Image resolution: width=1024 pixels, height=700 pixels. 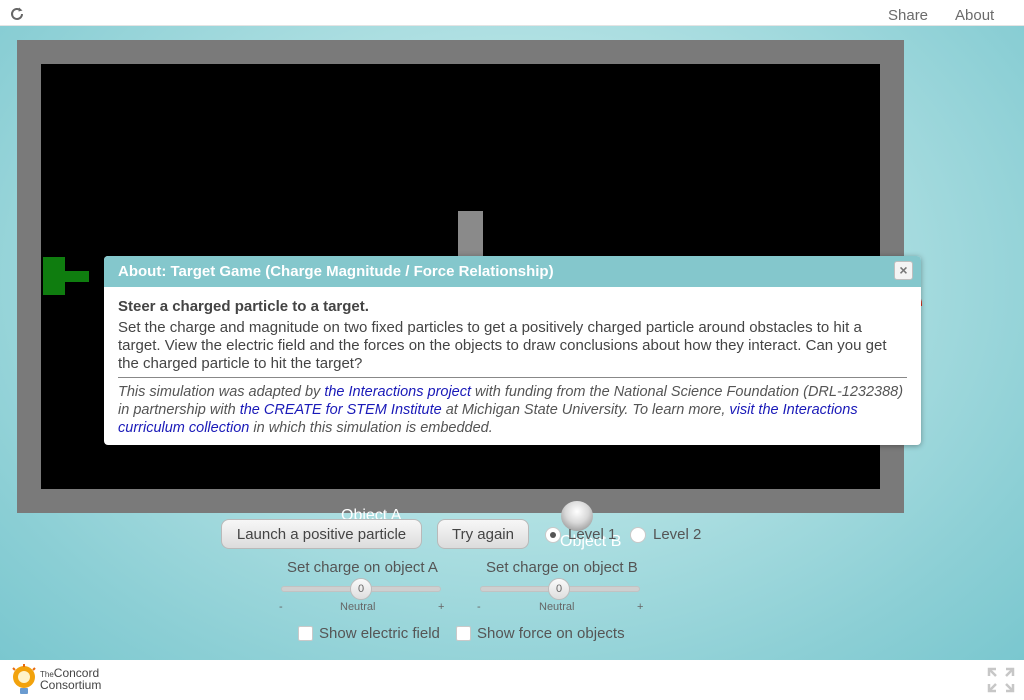 I want to click on slider-b-max-label: +, so click(x=640, y=607).